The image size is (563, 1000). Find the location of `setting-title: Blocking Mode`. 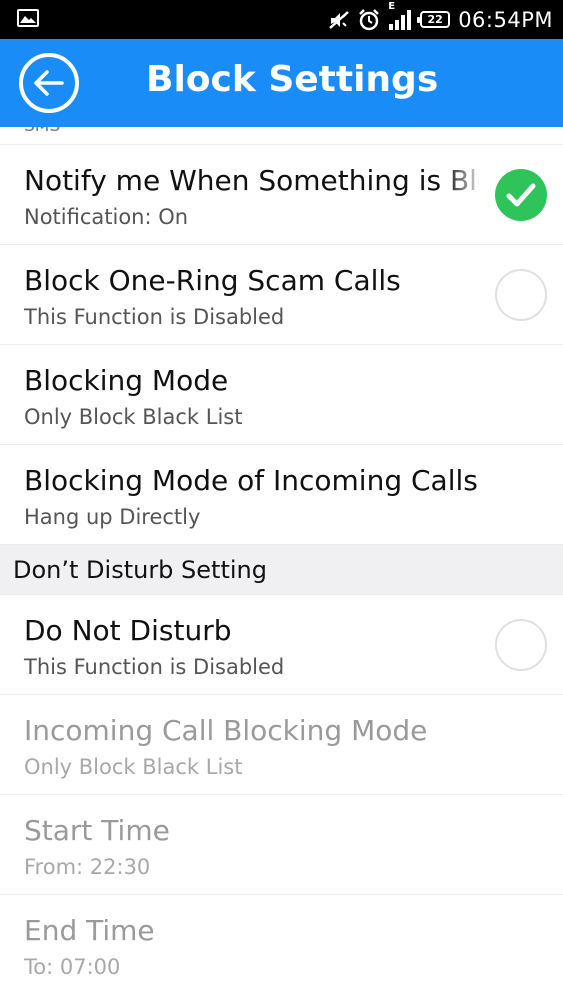

setting-title: Blocking Mode is located at coordinates (126, 380).